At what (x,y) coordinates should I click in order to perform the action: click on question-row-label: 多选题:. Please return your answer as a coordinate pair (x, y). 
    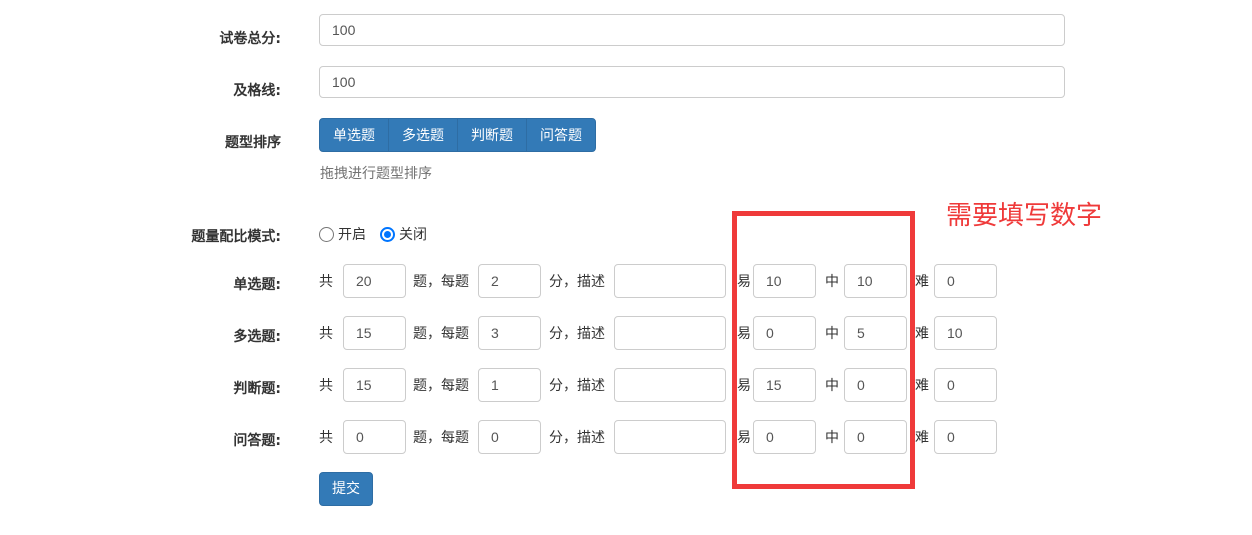
    Looking at the image, I should click on (257, 337).